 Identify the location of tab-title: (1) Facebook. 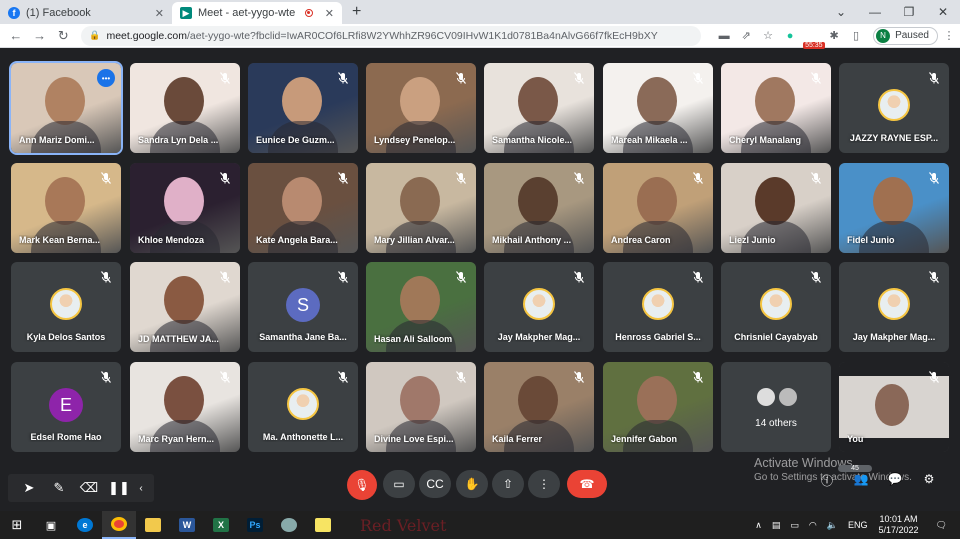
(58, 13).